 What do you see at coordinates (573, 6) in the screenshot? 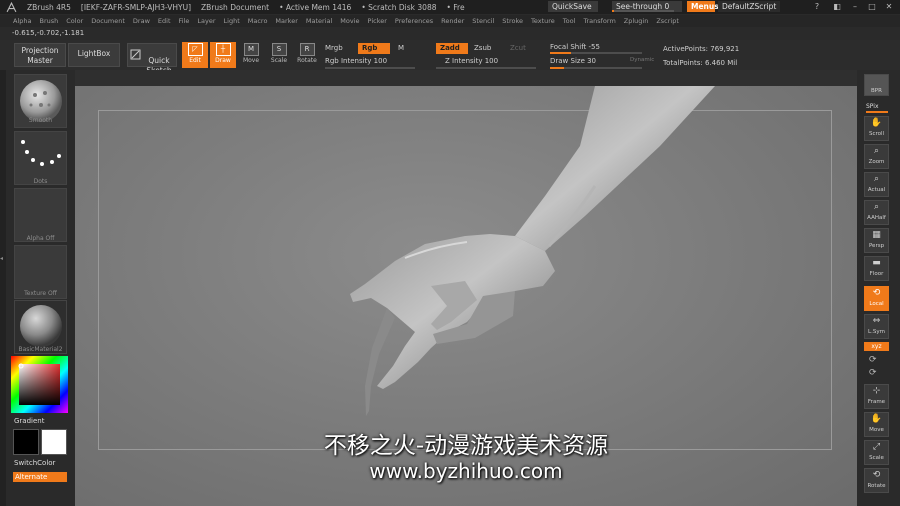
I see `quicksave-button: QuickSave` at bounding box center [573, 6].